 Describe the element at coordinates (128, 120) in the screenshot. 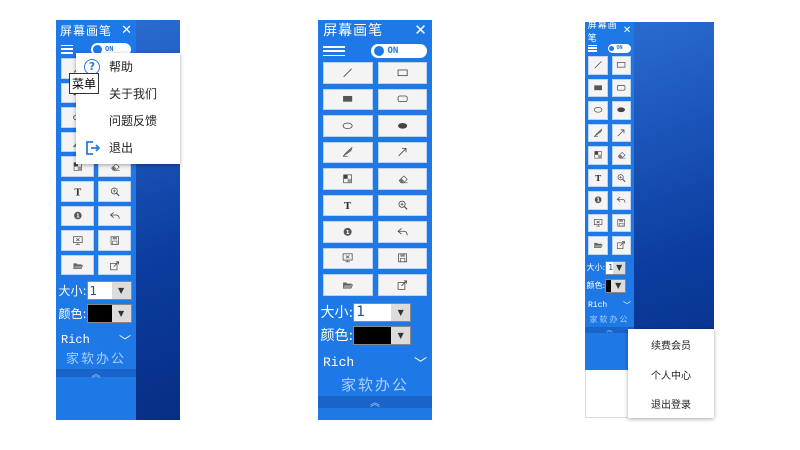

I see `menu-item-feedback: 问题反馈` at that location.